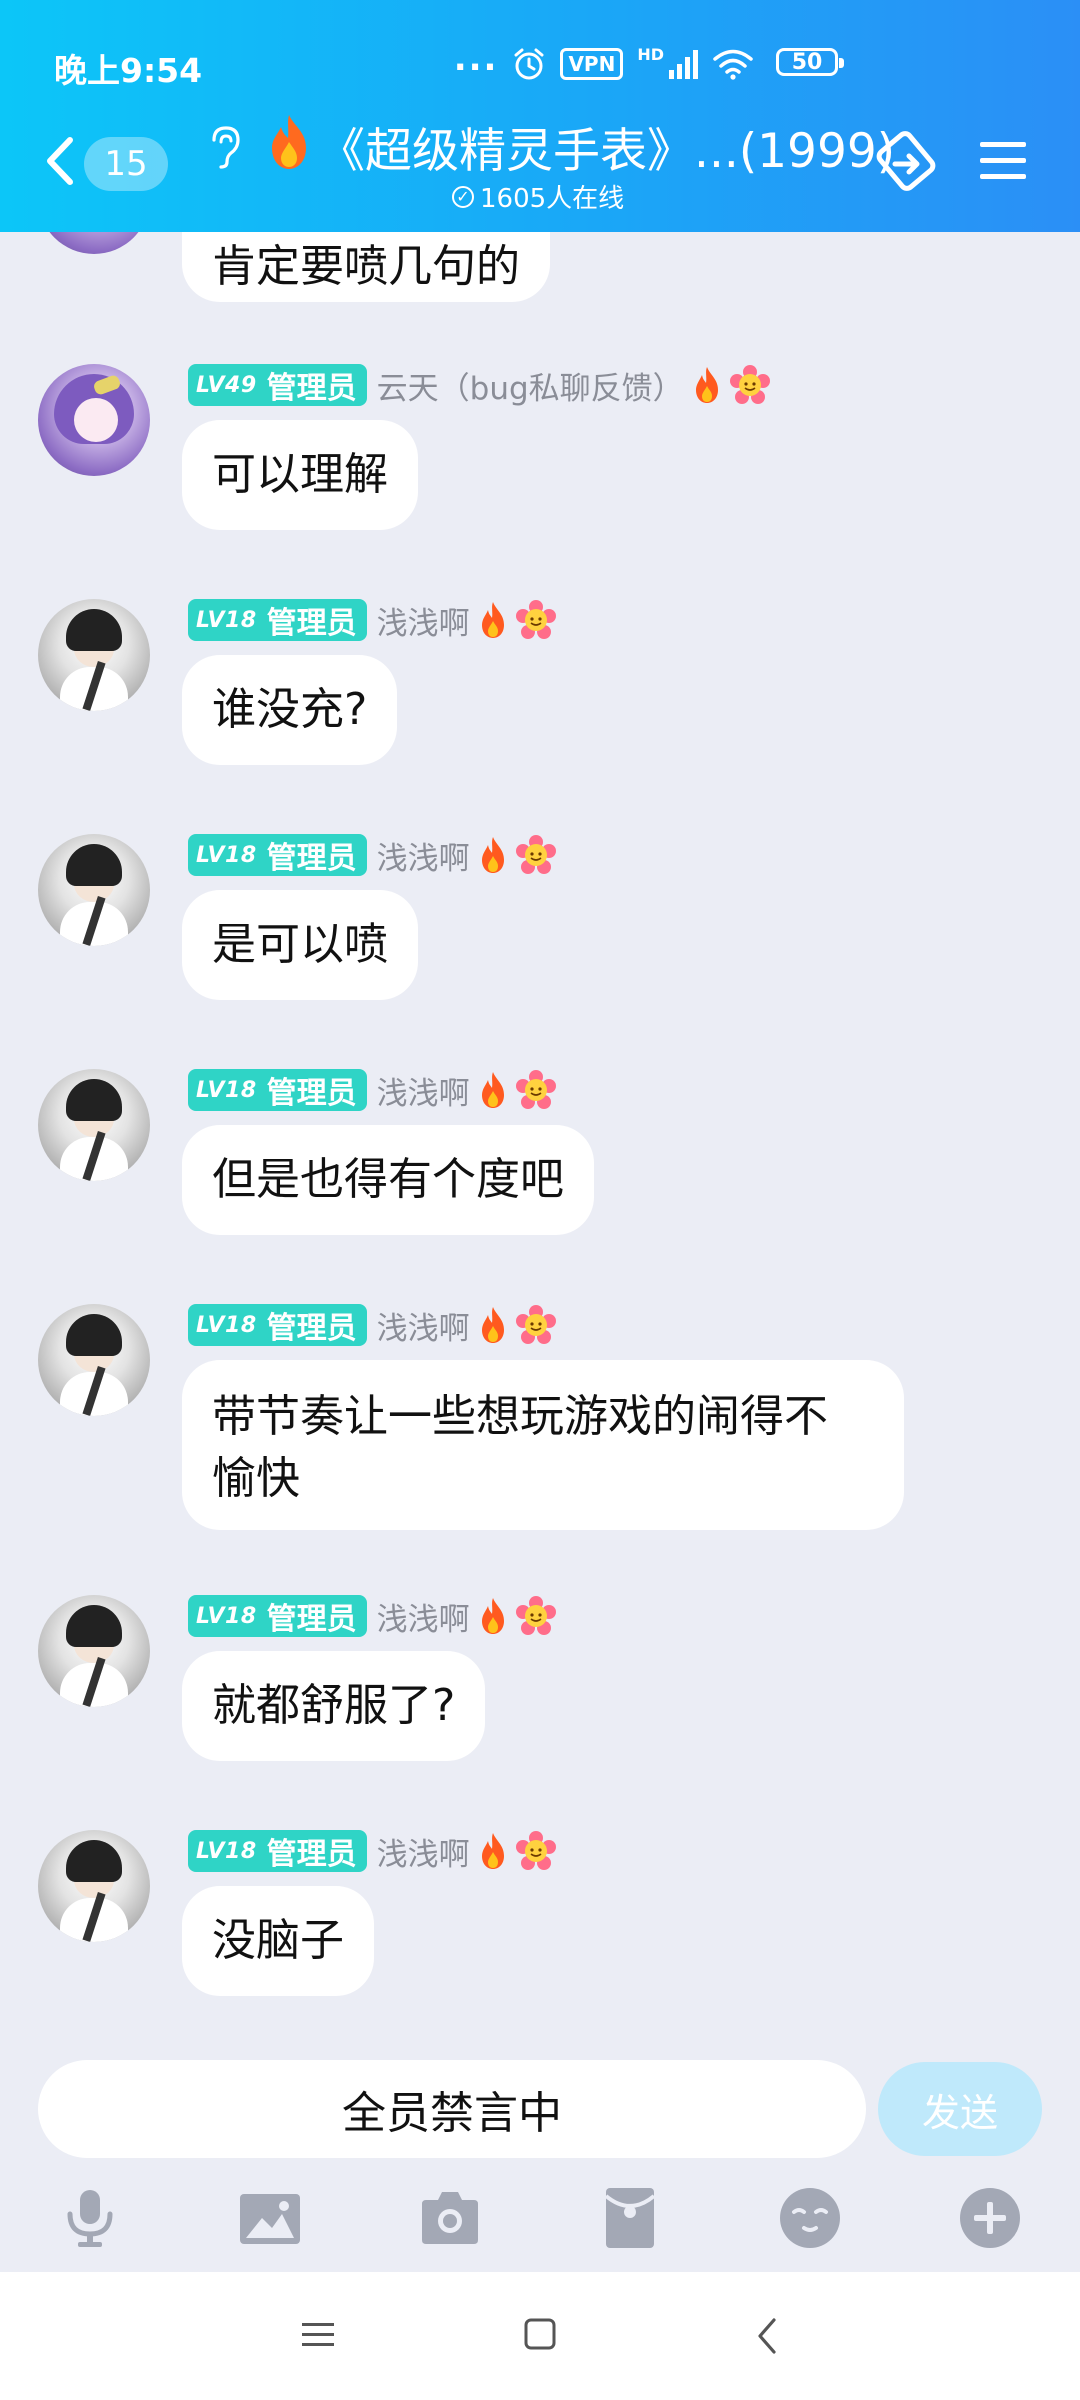 The width and height of the screenshot is (1080, 2400). I want to click on message-bubble: 是可以喷, so click(300, 945).